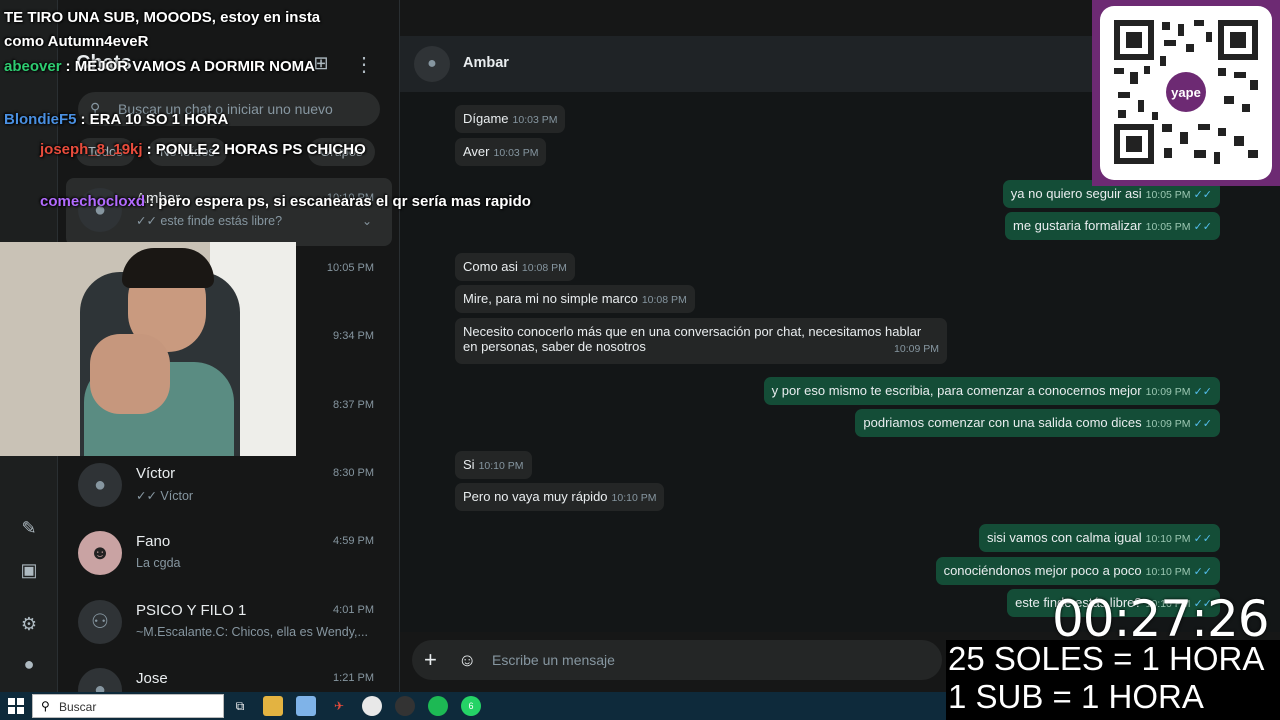 The height and width of the screenshot is (720, 1280). I want to click on chevron-down-icon: ⌄, so click(367, 221).